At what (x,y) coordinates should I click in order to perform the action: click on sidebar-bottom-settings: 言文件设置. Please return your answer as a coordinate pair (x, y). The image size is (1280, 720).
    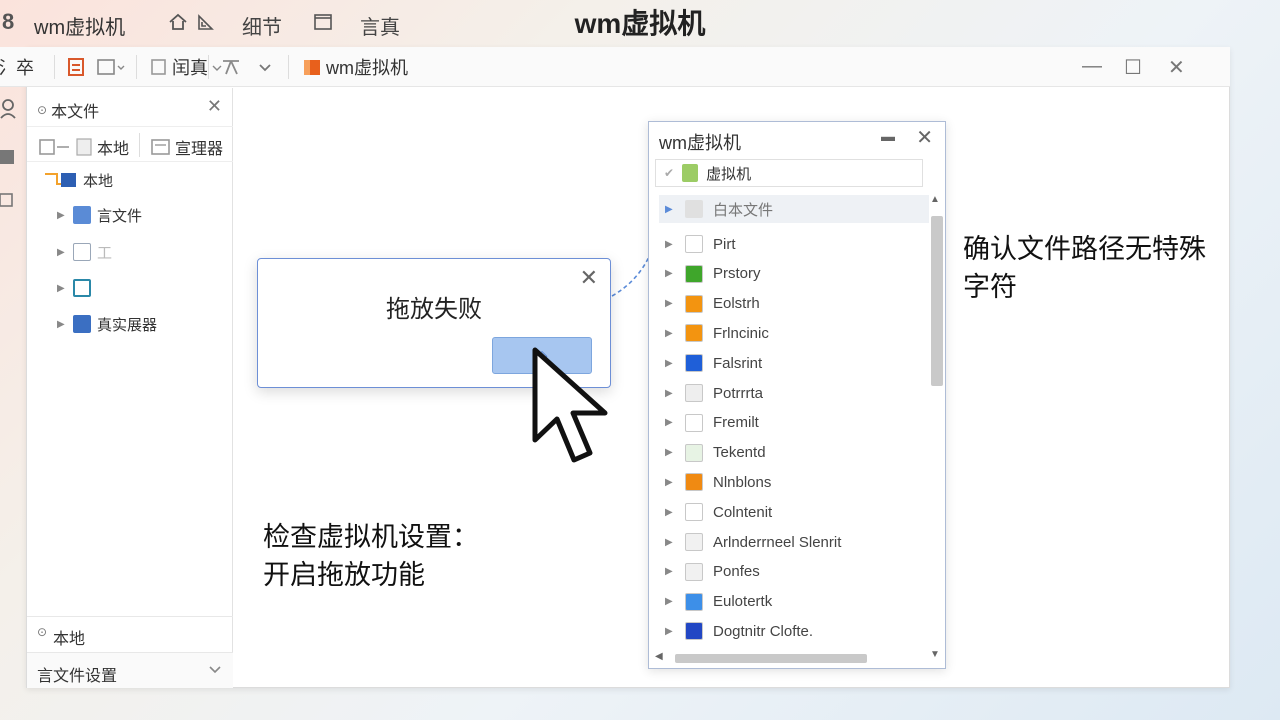
    Looking at the image, I should click on (130, 670).